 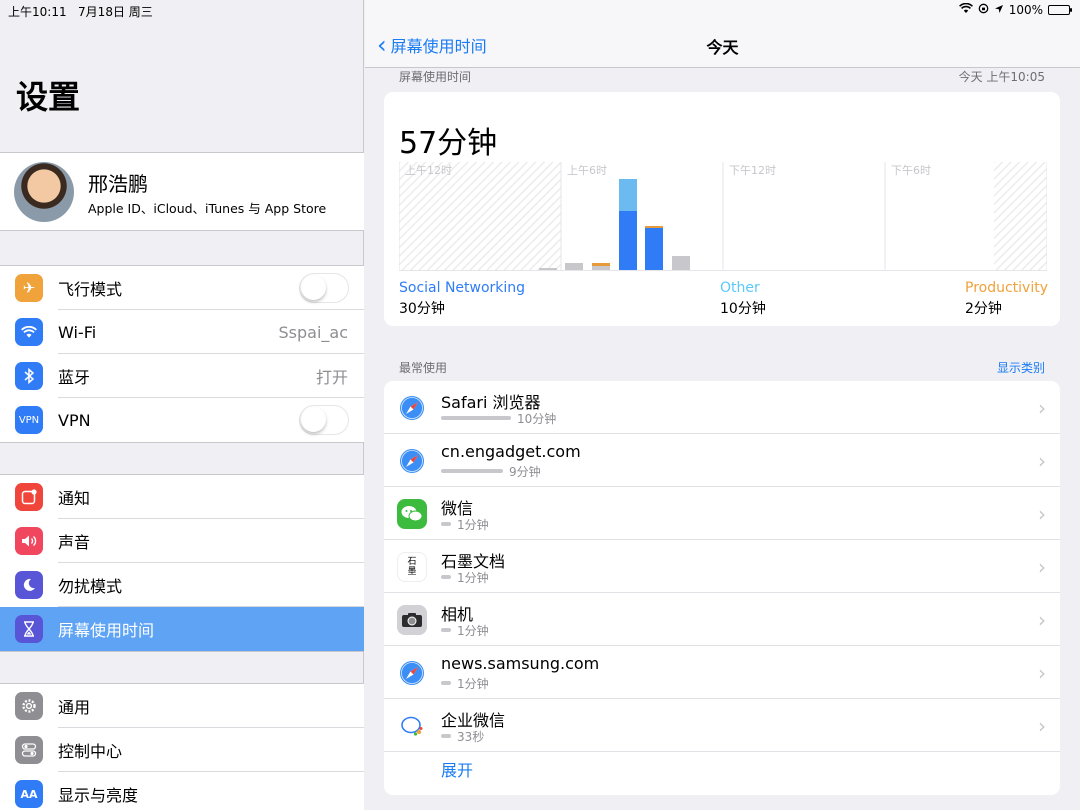 What do you see at coordinates (722, 619) in the screenshot?
I see `list-item-camera: 相机 1分钟 ›` at bounding box center [722, 619].